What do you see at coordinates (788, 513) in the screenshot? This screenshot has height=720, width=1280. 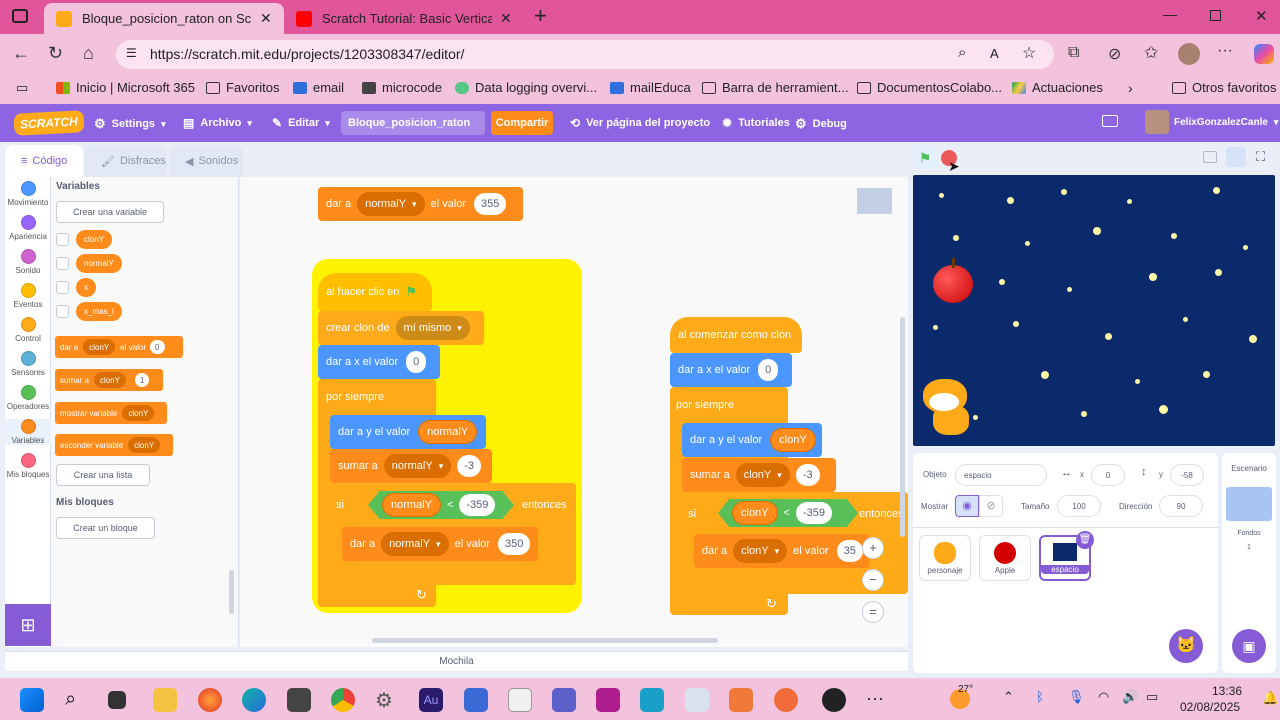 I see `less-than-operator: clonY < -359` at bounding box center [788, 513].